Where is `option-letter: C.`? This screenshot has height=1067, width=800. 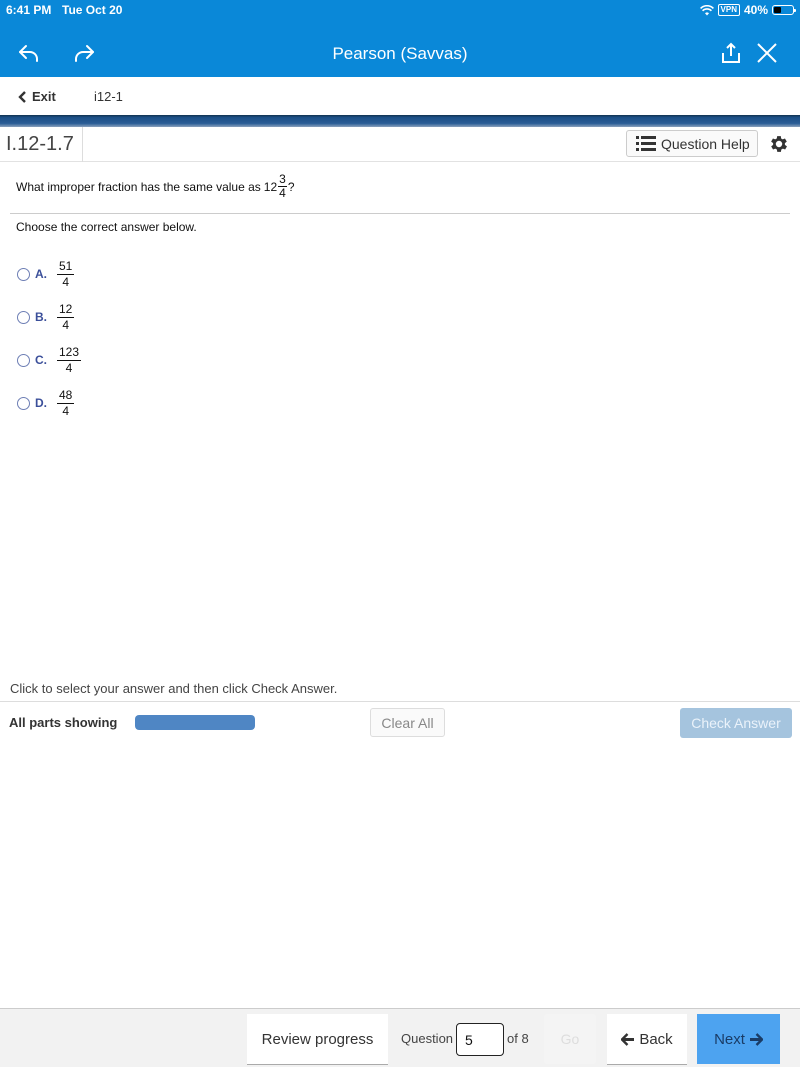
option-letter: C. is located at coordinates (41, 360).